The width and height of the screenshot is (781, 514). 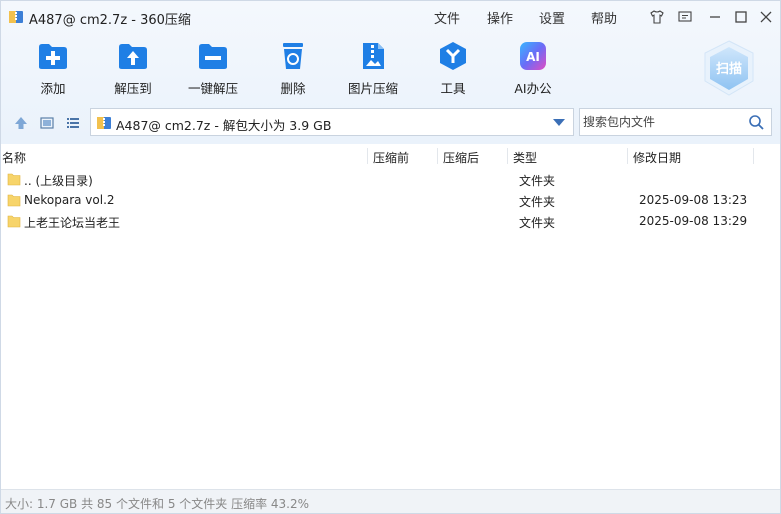 I want to click on scan-label: 扫描, so click(x=728, y=69).